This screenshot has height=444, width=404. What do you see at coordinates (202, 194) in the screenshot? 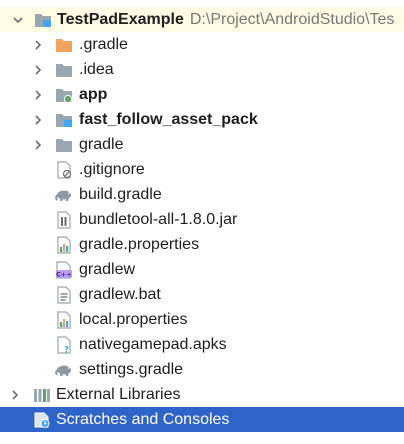
I see `tree-row-build-gradle: build.gradle` at bounding box center [202, 194].